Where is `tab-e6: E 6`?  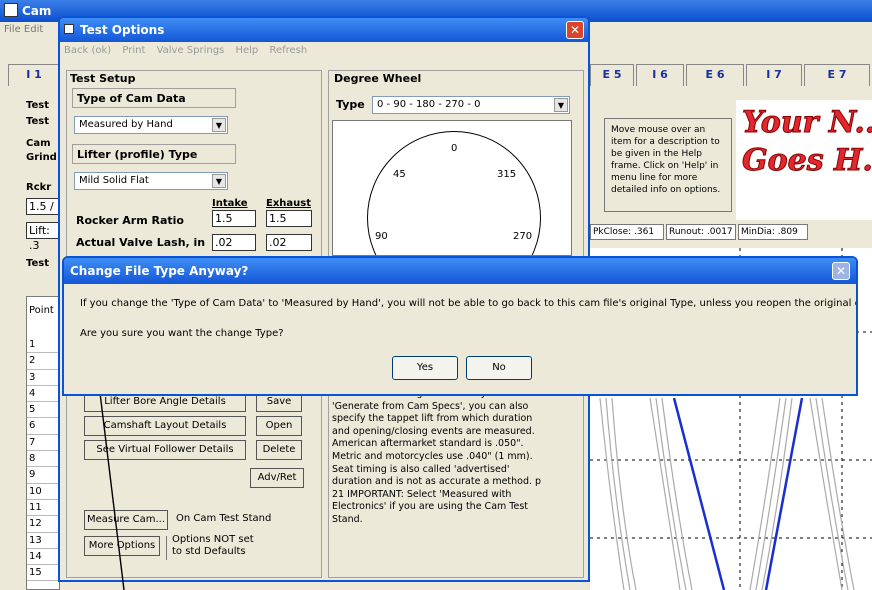
tab-e6: E 6 is located at coordinates (715, 75).